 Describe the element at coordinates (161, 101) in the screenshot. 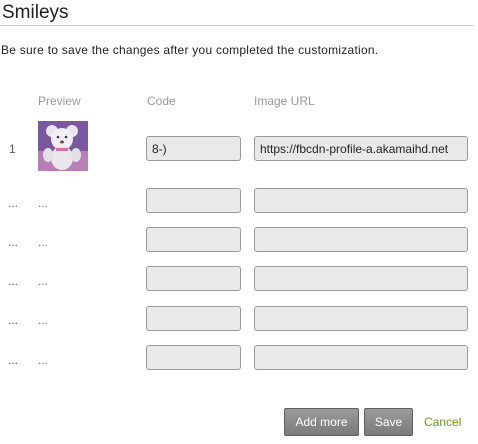

I see `column-header-code: Code` at that location.